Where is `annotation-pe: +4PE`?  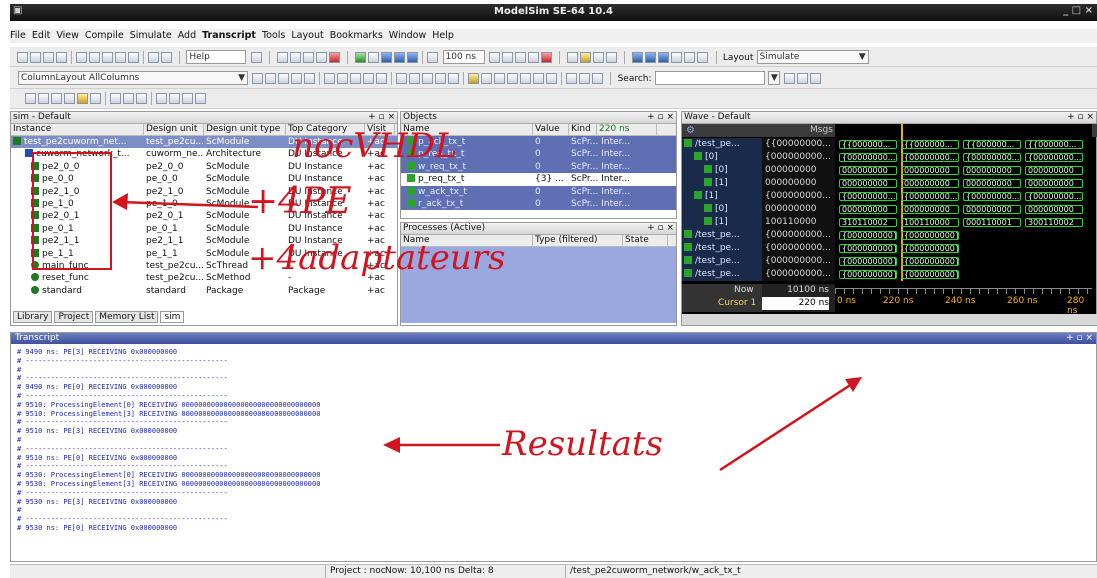
annotation-pe: +4PE is located at coordinates (300, 201).